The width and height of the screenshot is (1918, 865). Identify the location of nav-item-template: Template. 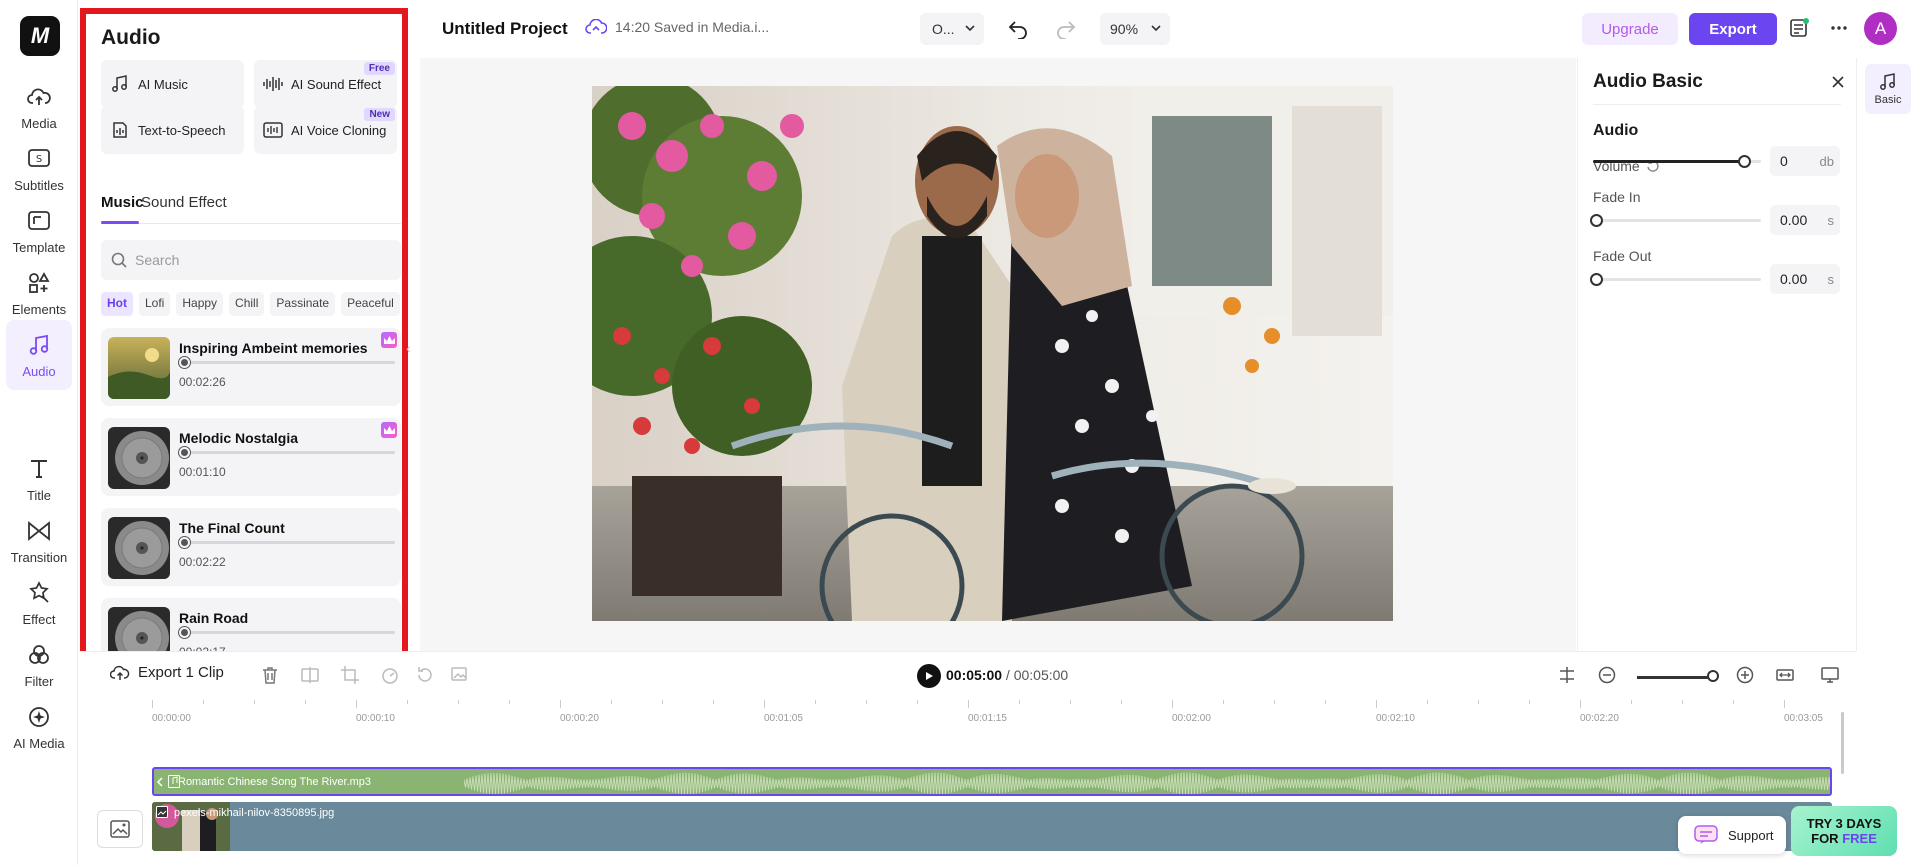
(39, 231).